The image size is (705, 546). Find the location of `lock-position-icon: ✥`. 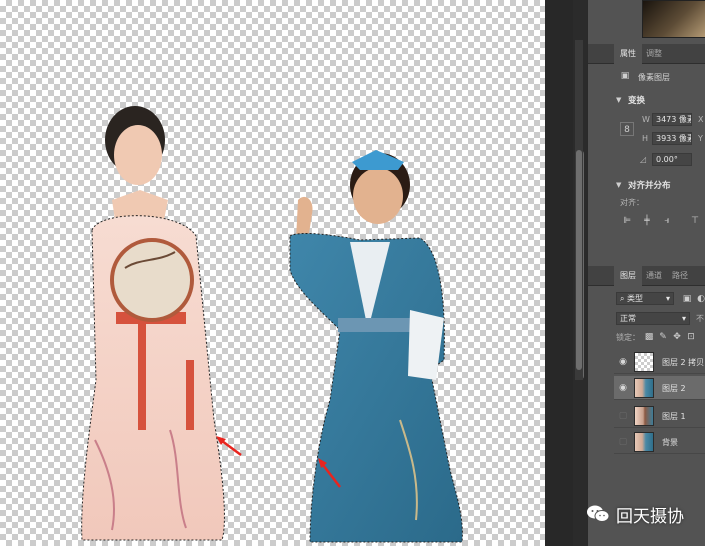

lock-position-icon: ✥ is located at coordinates (677, 337).